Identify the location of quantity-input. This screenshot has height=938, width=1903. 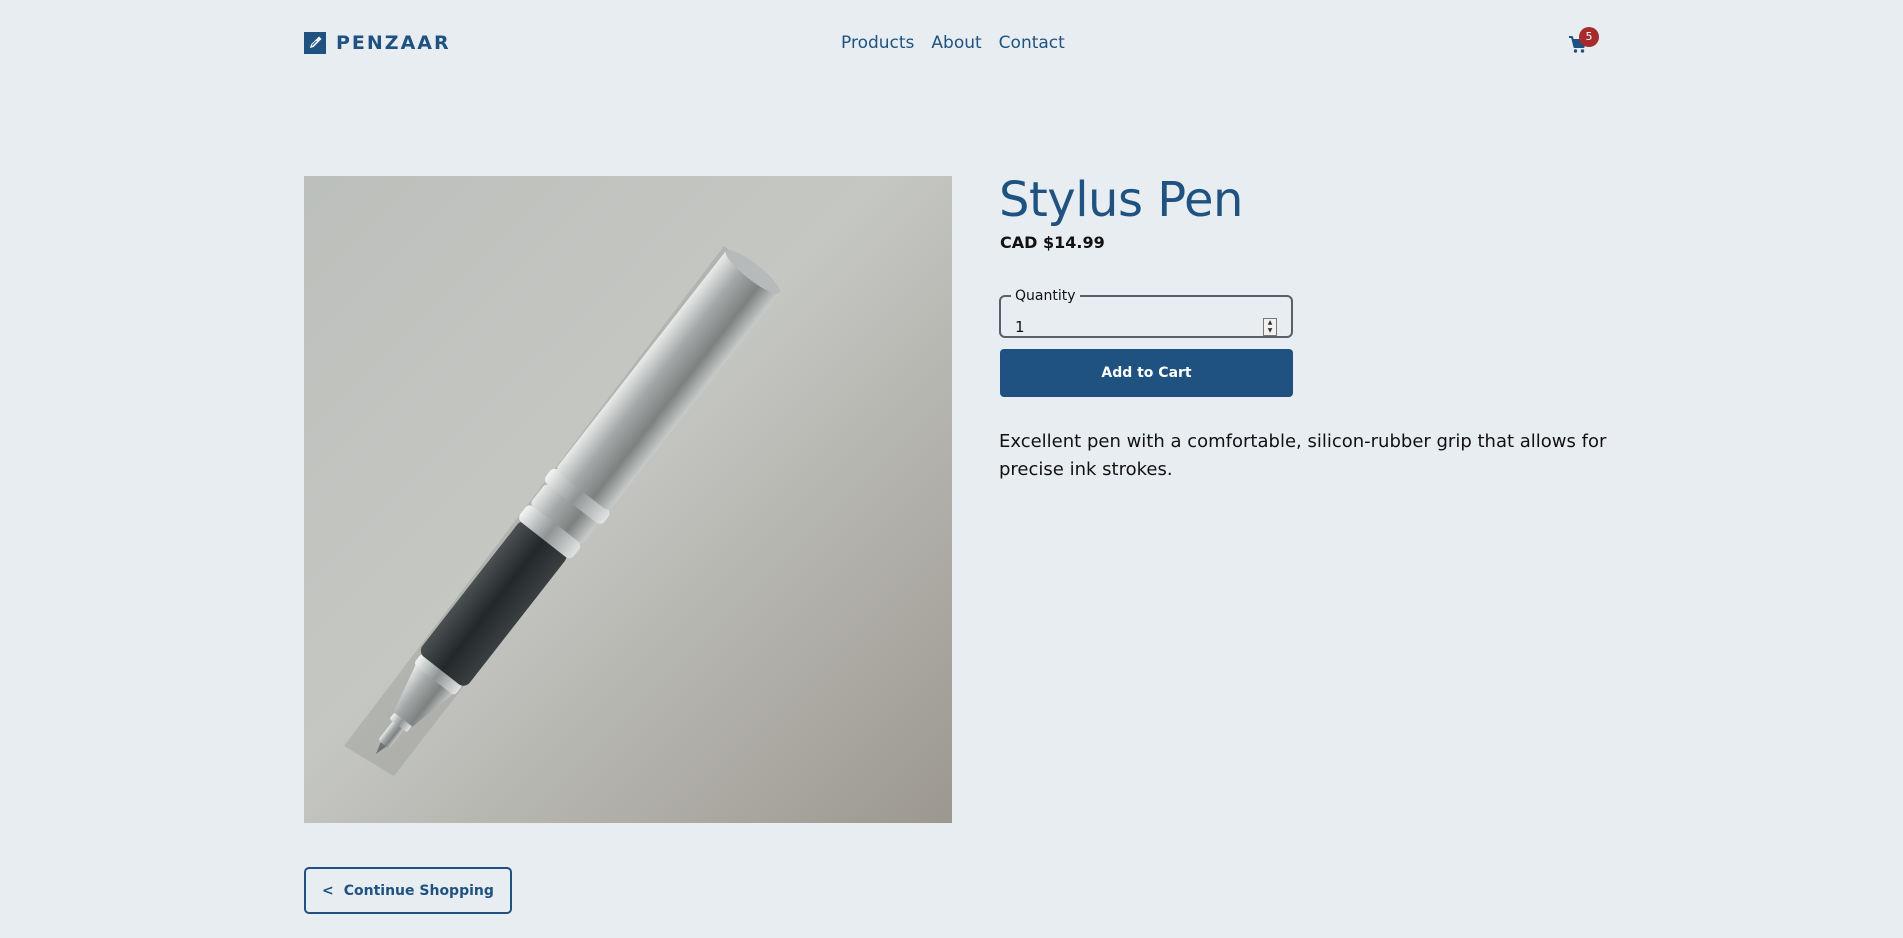
(1135, 327).